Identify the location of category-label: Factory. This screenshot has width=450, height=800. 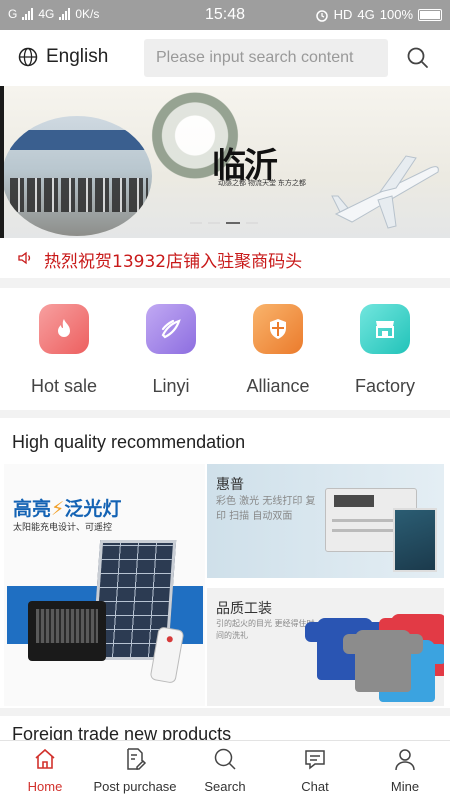
(384, 386).